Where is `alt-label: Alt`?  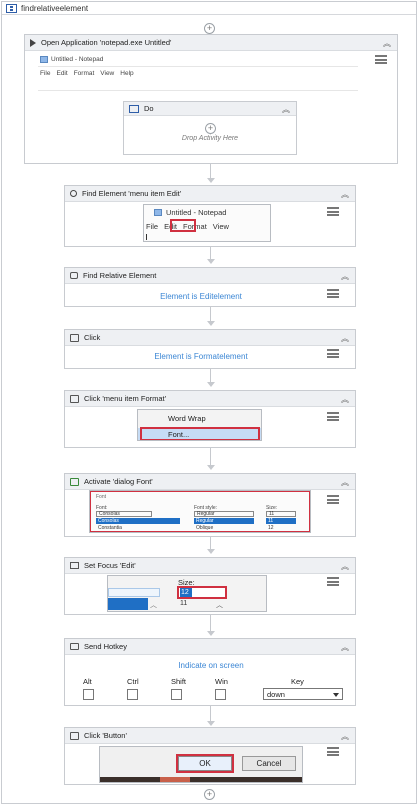
alt-label: Alt is located at coordinates (87, 681).